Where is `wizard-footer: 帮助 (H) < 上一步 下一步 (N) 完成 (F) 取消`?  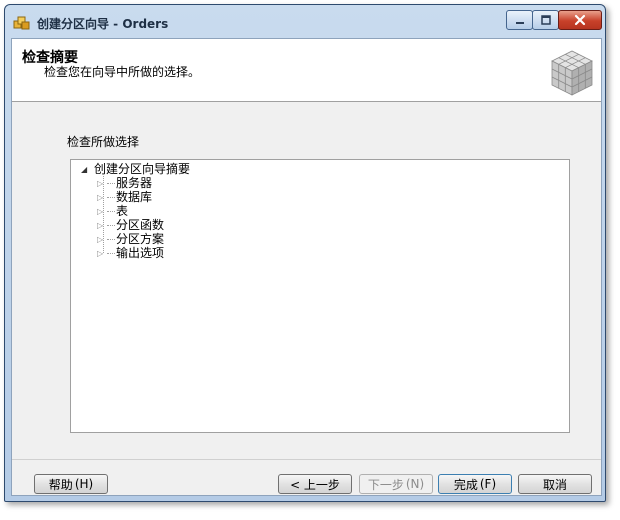
wizard-footer: 帮助 (H) < 上一步 下一步 (N) 完成 (F) 取消 is located at coordinates (306, 477).